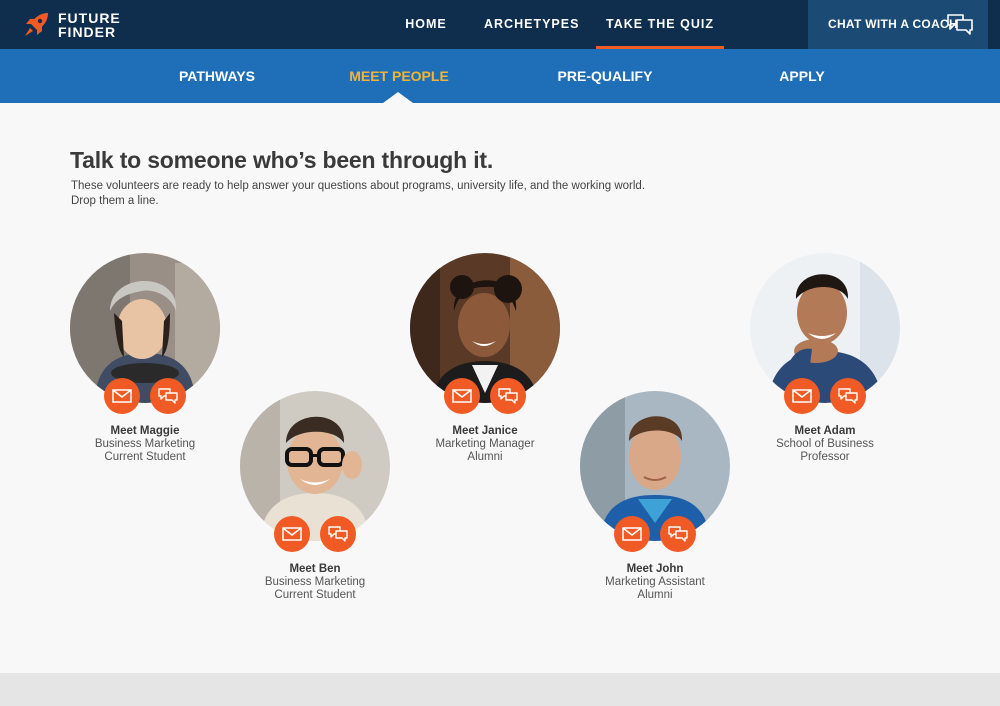 The image size is (1000, 706). What do you see at coordinates (36, 24) in the screenshot?
I see `rocket-icon` at bounding box center [36, 24].